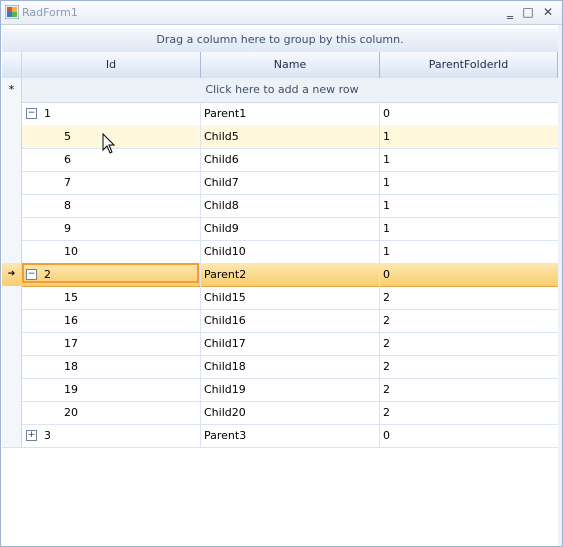  What do you see at coordinates (225, 113) in the screenshot?
I see `cell-name: Parent1` at bounding box center [225, 113].